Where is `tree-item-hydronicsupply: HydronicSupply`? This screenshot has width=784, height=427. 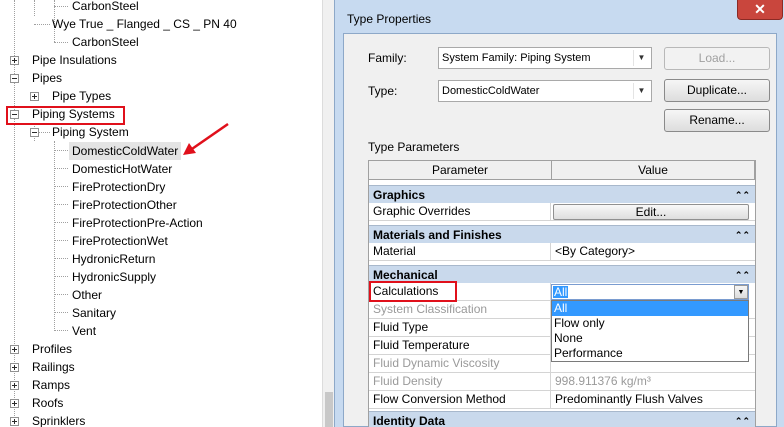 tree-item-hydronicsupply: HydronicSupply is located at coordinates (114, 277).